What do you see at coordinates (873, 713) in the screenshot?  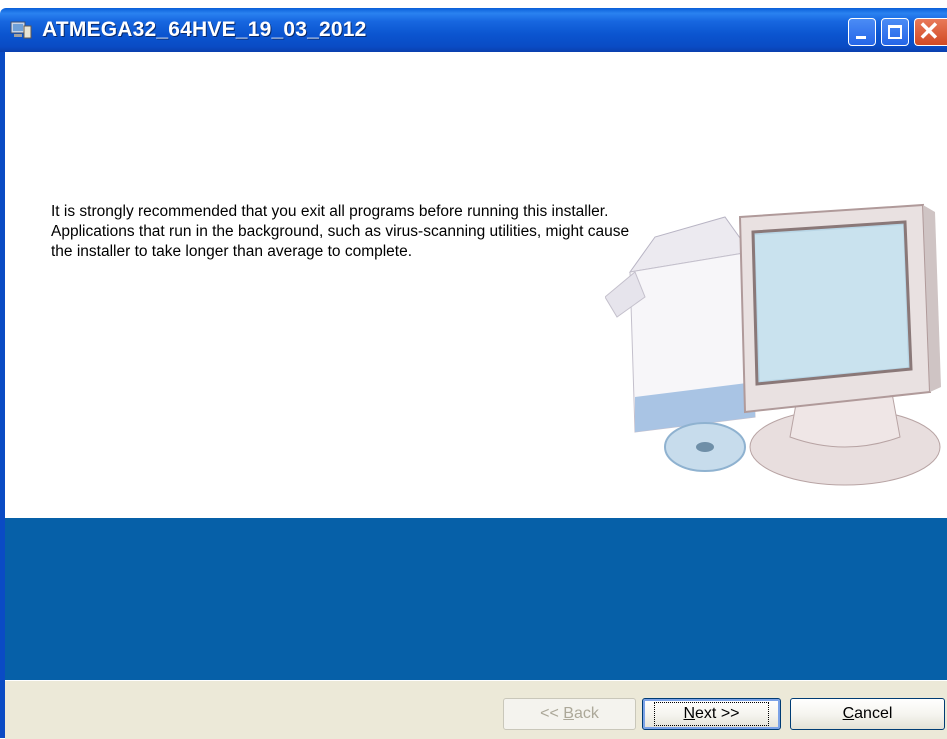 I see `cancel-button-label: ancel` at bounding box center [873, 713].